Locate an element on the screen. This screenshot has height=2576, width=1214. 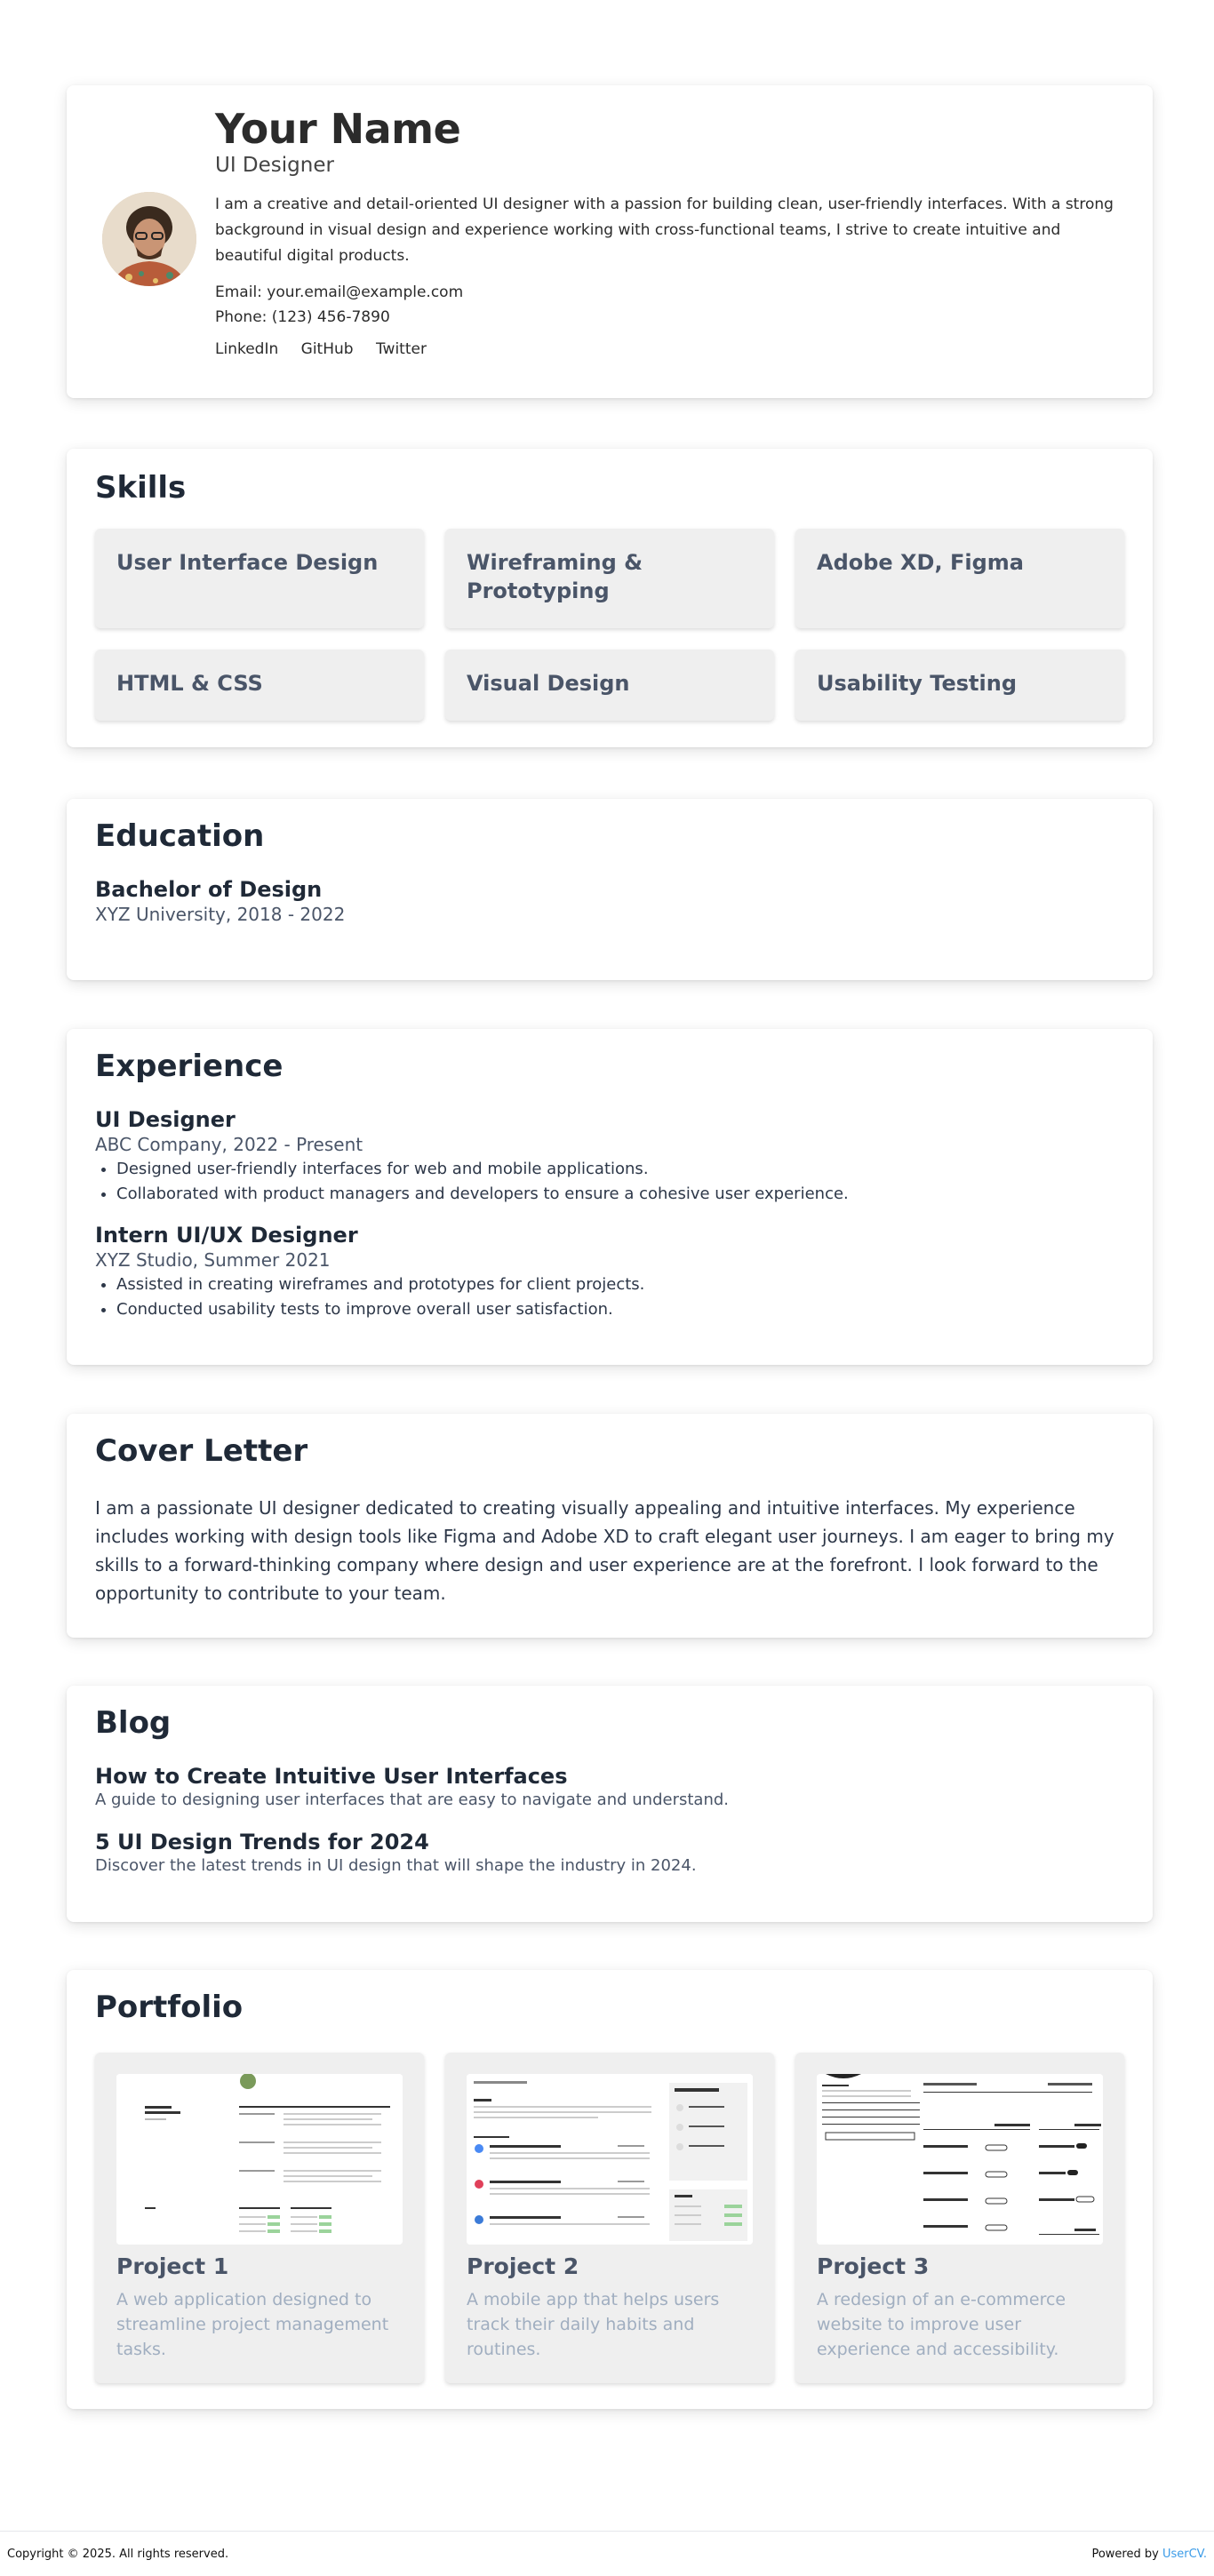
job-company: XYZ Studio, Summer 2021 is located at coordinates (213, 1260).